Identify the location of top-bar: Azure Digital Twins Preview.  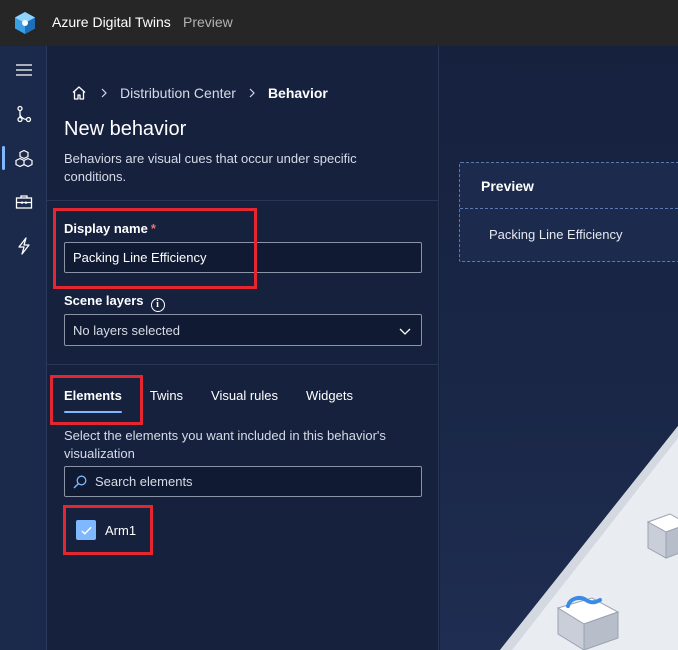
(339, 23).